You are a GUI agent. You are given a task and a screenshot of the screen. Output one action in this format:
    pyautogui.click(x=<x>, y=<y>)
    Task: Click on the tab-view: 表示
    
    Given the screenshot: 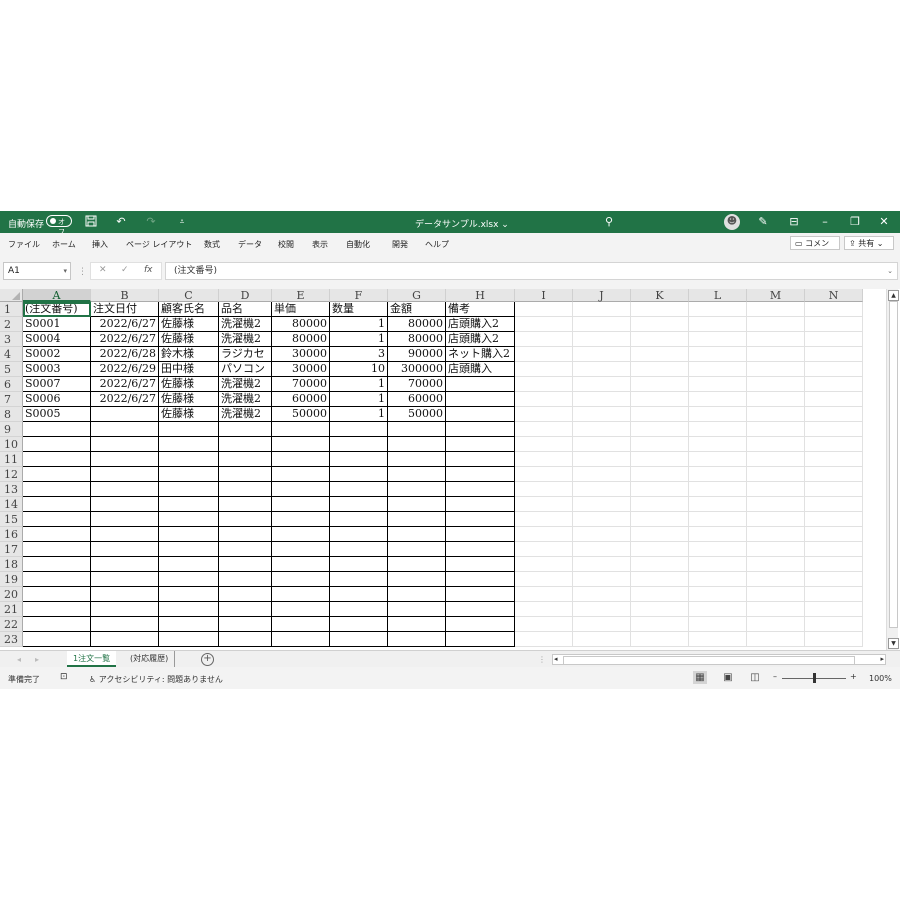 What is the action you would take?
    pyautogui.click(x=320, y=244)
    